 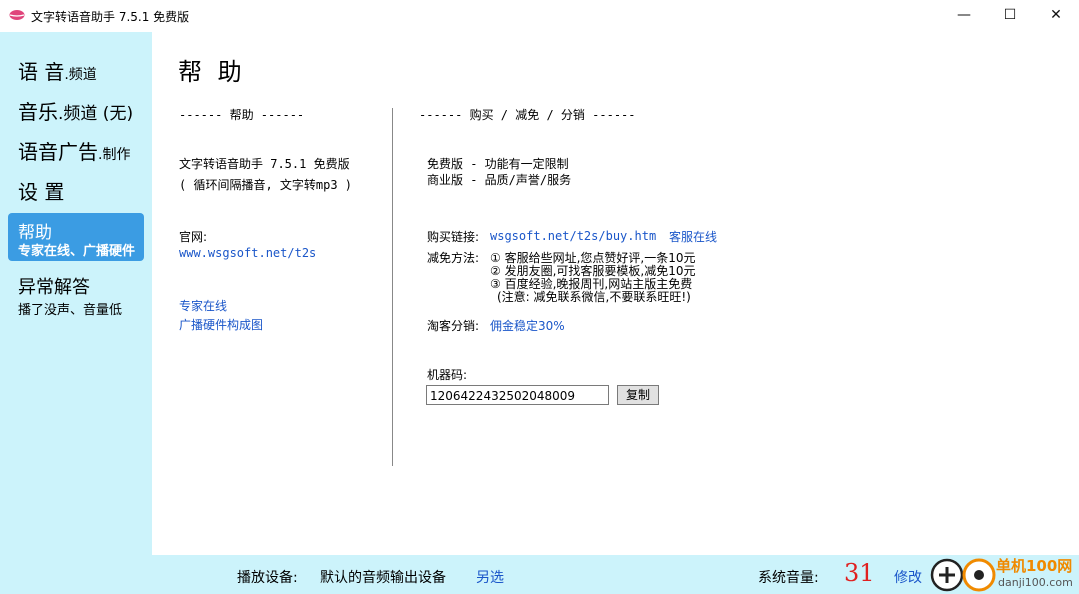 I want to click on minimize-button: —, so click(x=964, y=16).